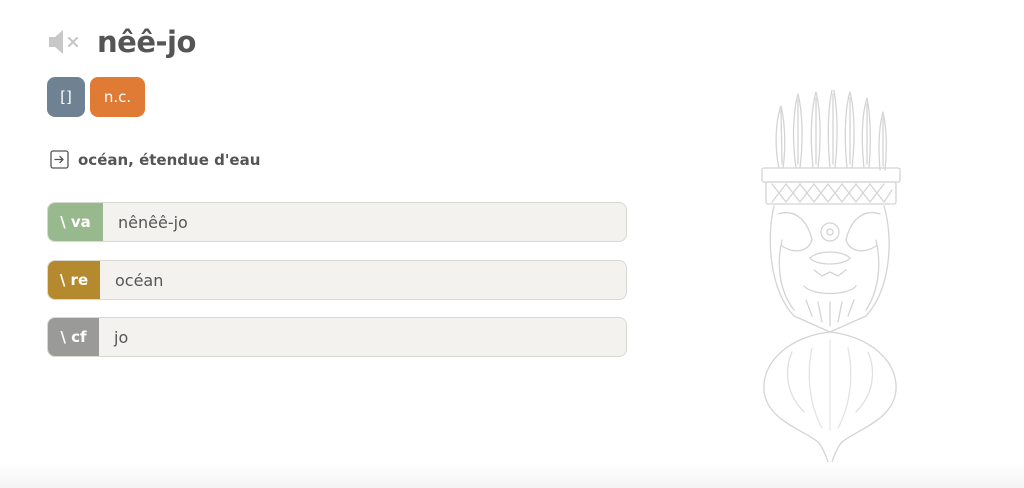  What do you see at coordinates (75, 222) in the screenshot?
I see `relation-tag-variant: \ va` at bounding box center [75, 222].